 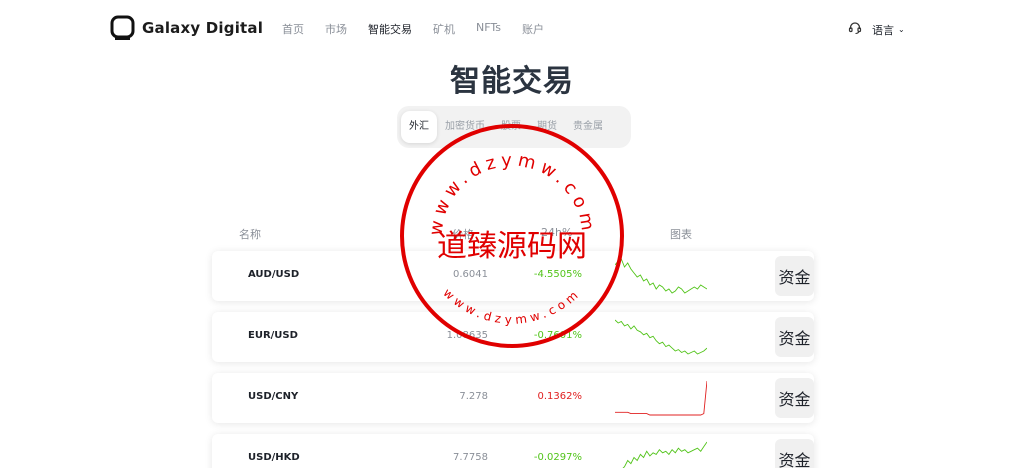 What do you see at coordinates (123, 28) in the screenshot?
I see `galaxy-logo-icon` at bounding box center [123, 28].